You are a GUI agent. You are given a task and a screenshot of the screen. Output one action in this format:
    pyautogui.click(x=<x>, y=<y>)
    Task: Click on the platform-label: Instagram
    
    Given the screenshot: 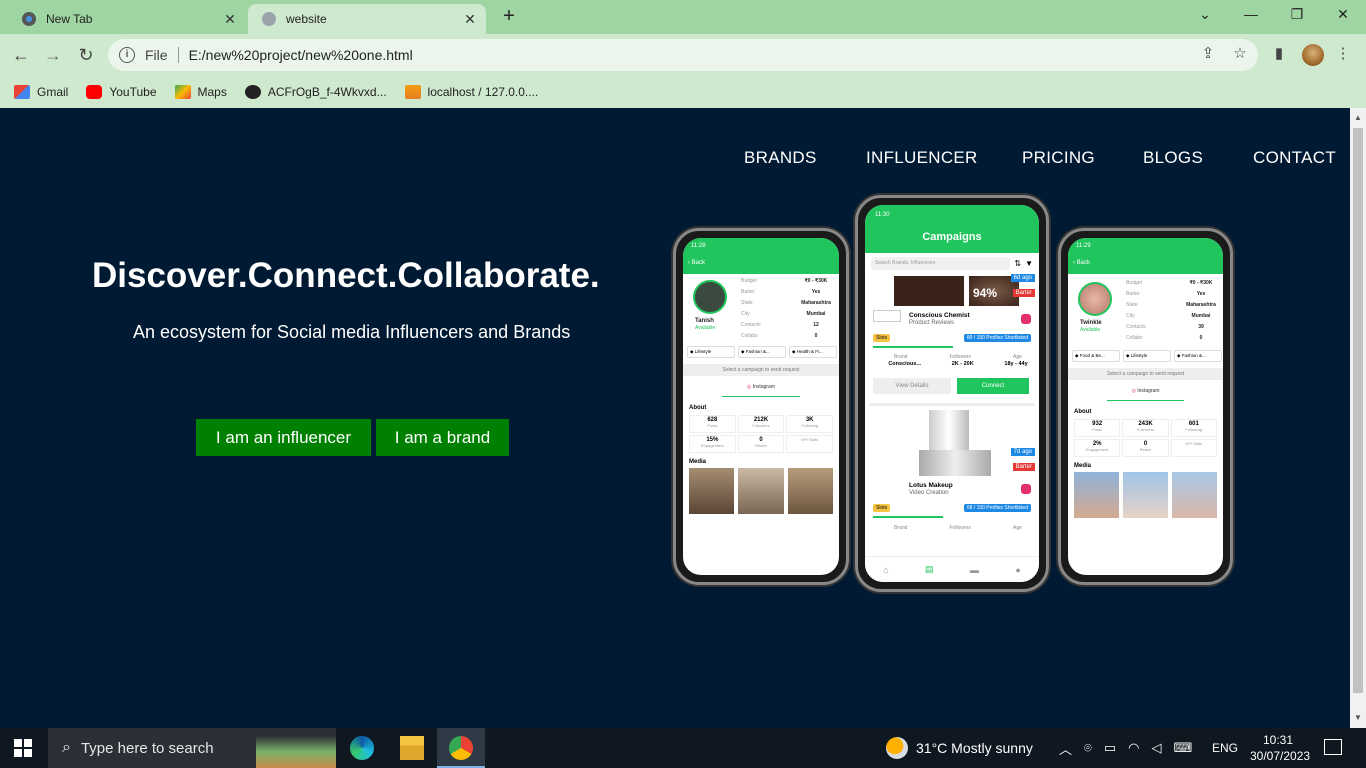 What is the action you would take?
    pyautogui.click(x=1148, y=391)
    